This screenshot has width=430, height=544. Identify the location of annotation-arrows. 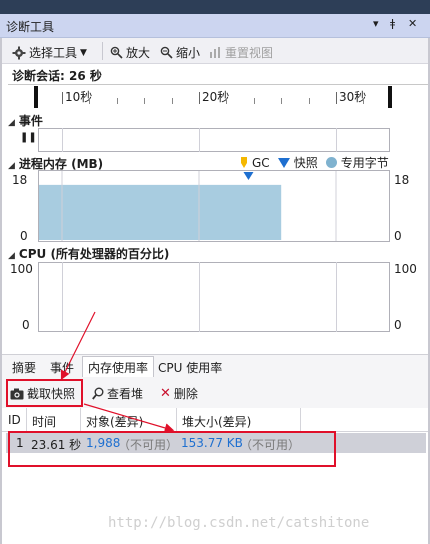
(117, 372).